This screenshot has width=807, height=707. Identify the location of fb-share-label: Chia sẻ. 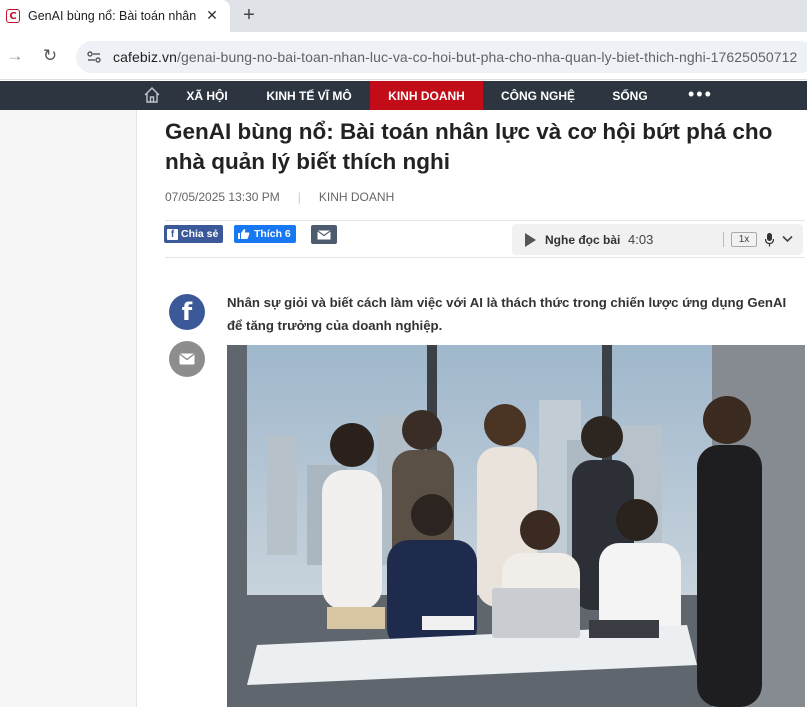
(200, 234).